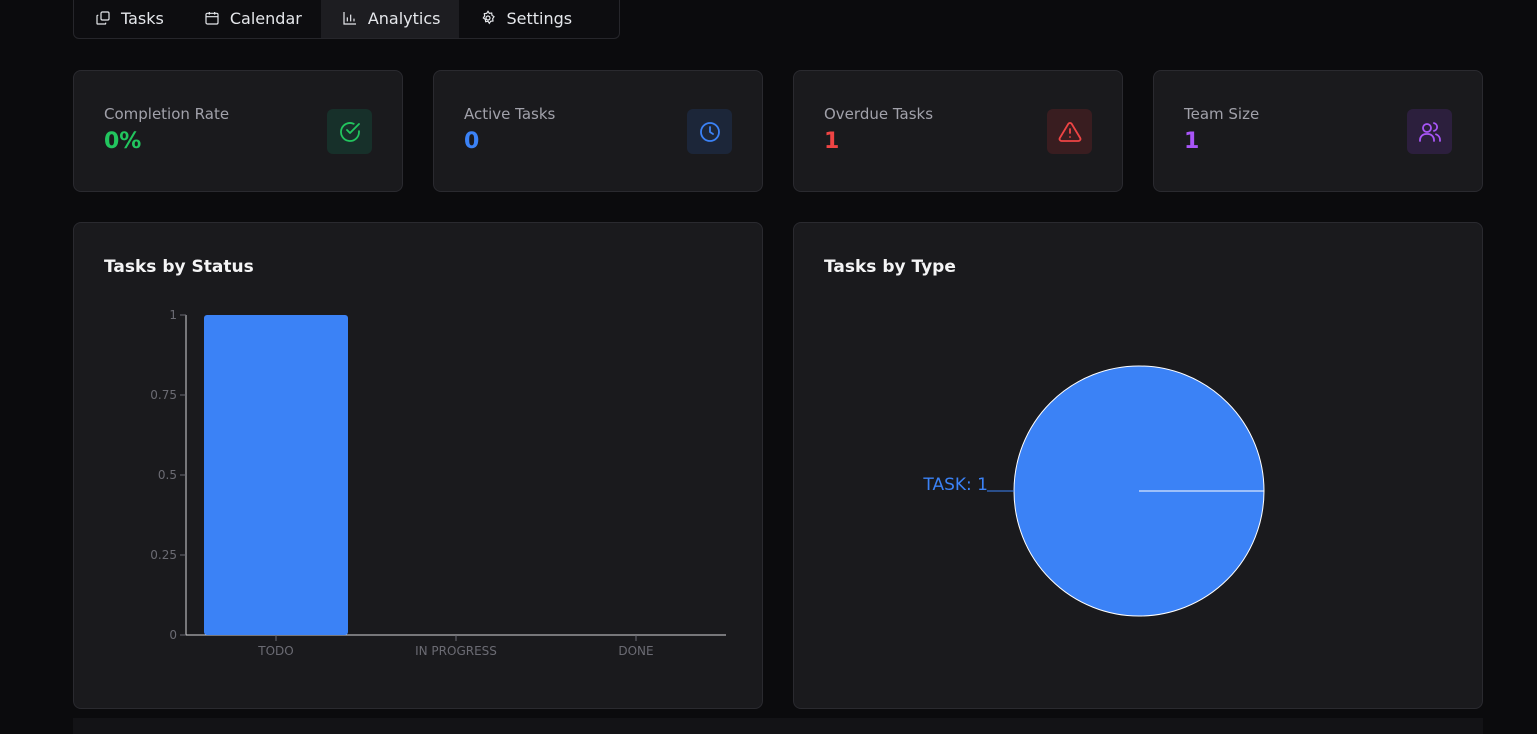 This screenshot has height=734, width=1537. Describe the element at coordinates (456, 651) in the screenshot. I see `x-tick-label: IN PROGRESS` at that location.